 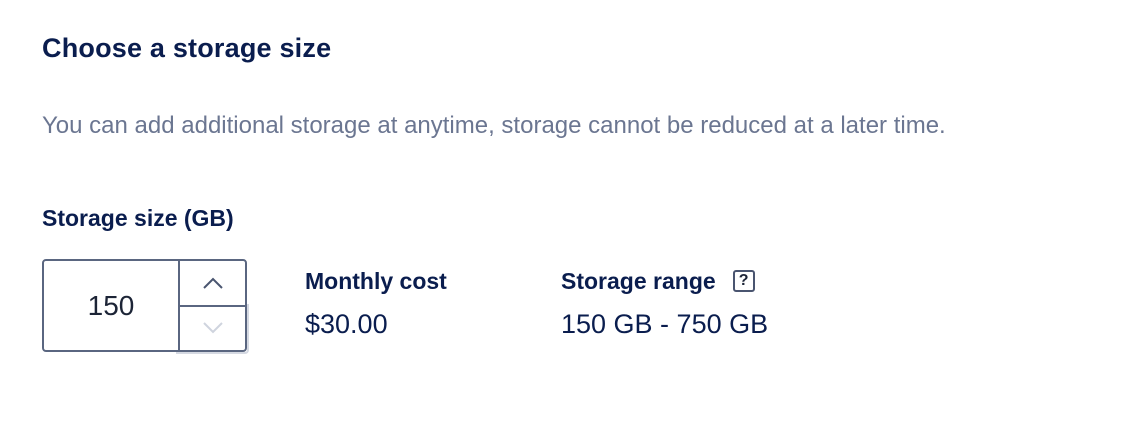 What do you see at coordinates (743, 281) in the screenshot?
I see `help-icon: ?` at bounding box center [743, 281].